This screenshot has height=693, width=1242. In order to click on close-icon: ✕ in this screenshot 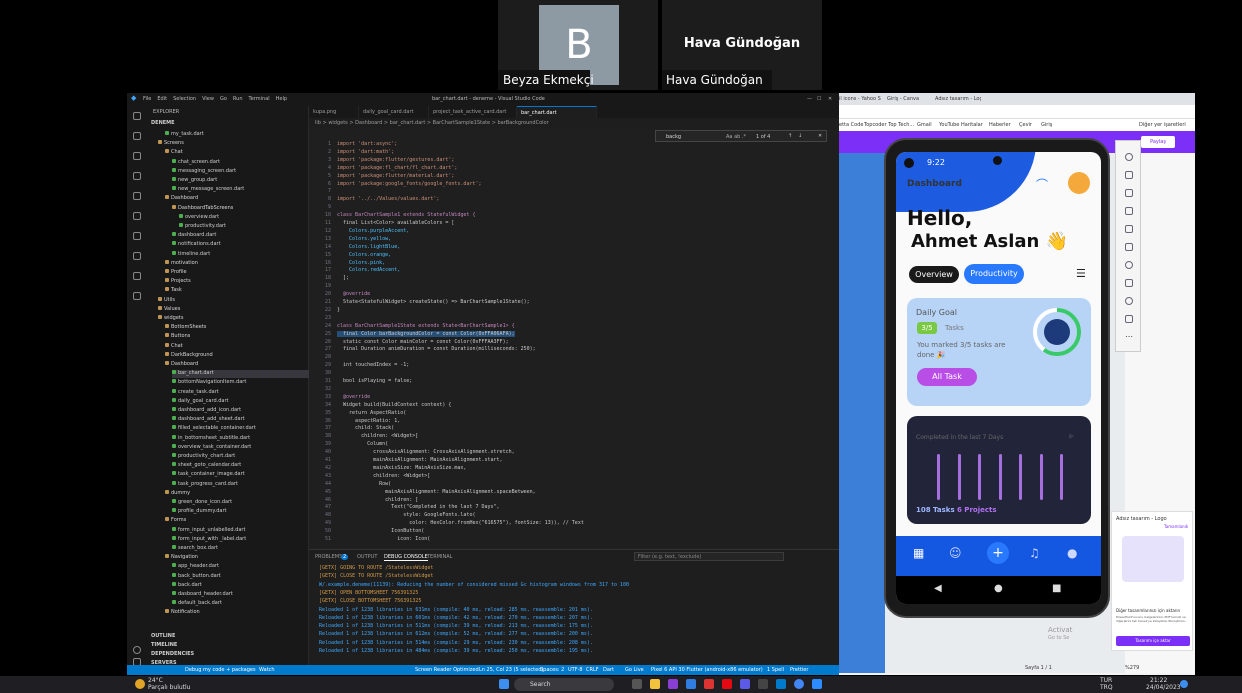, I will do `click(830, 99)`.